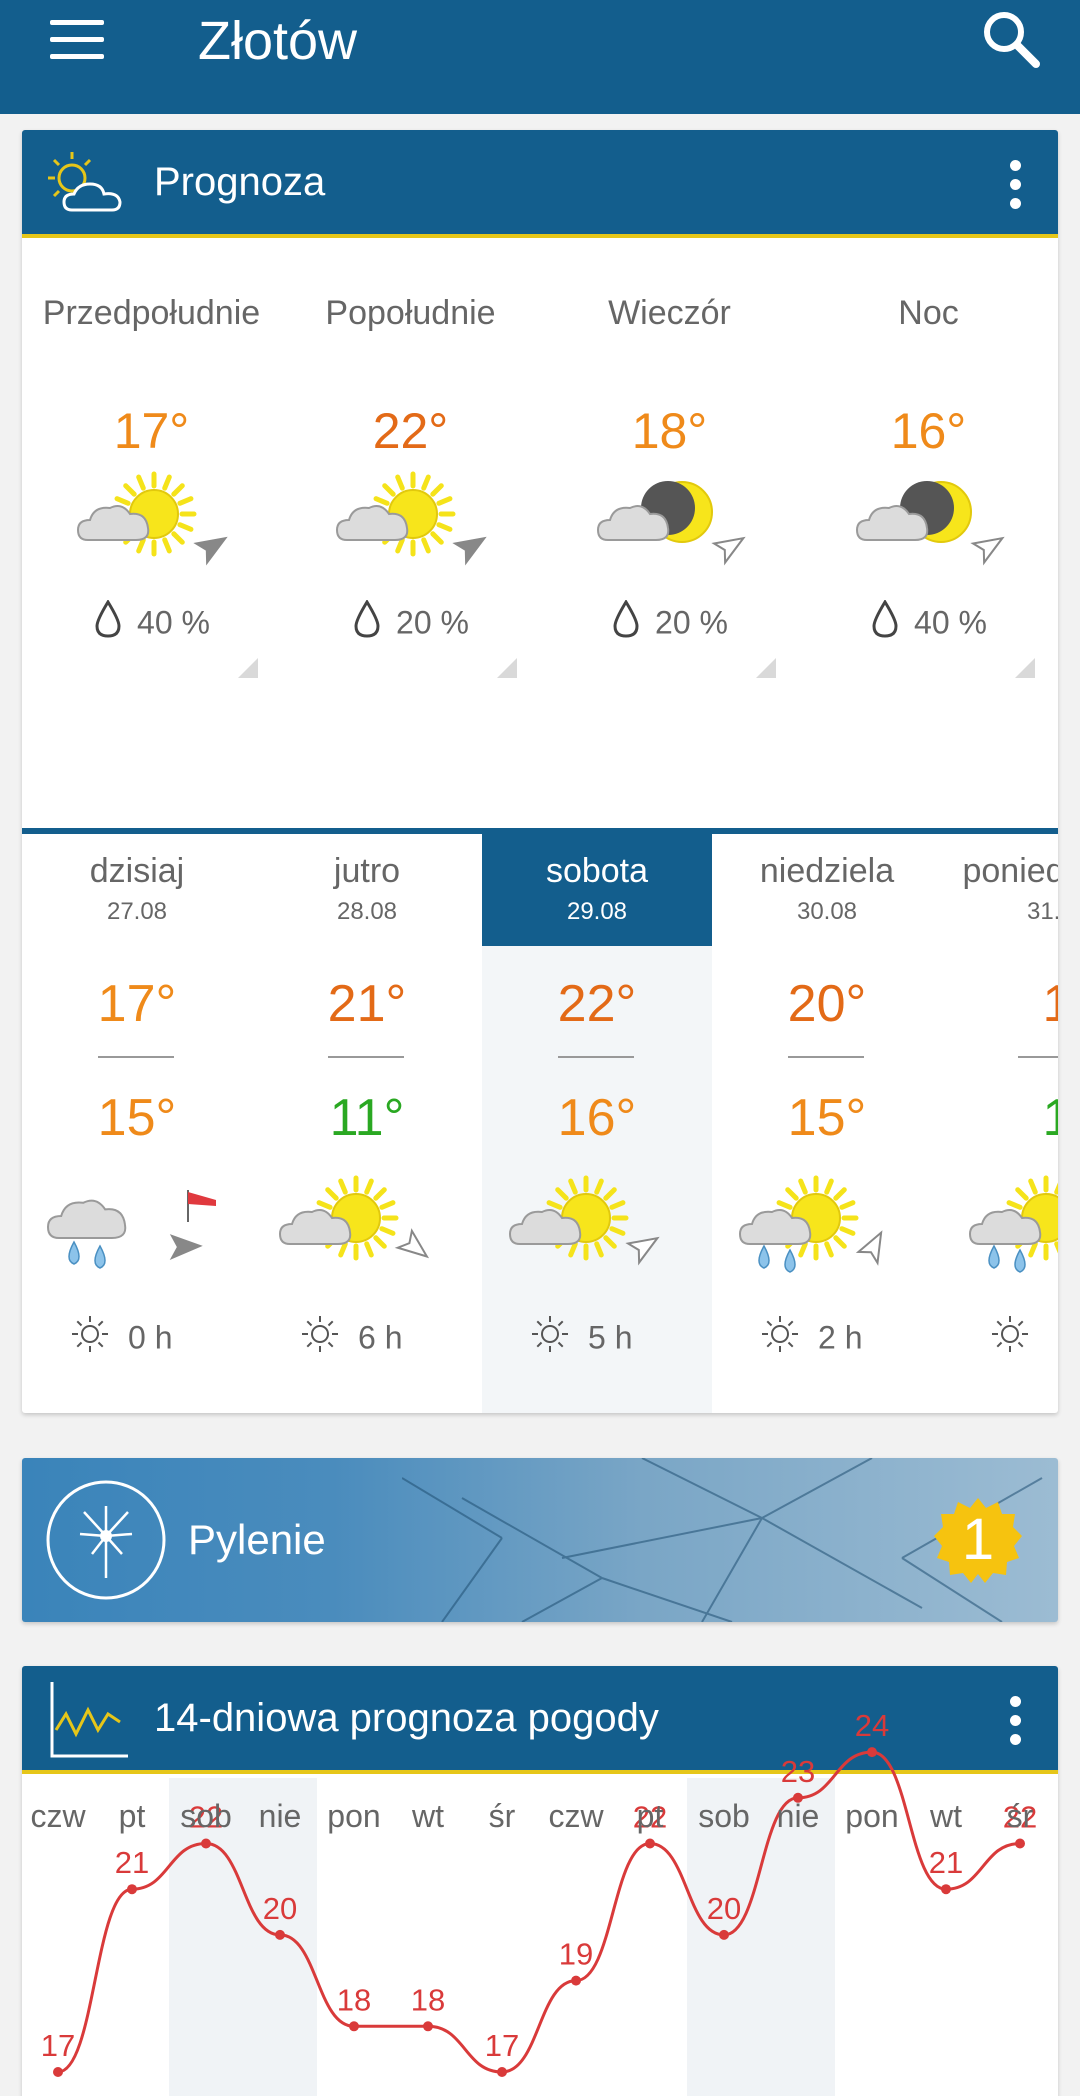 The image size is (1080, 2096). What do you see at coordinates (827, 871) in the screenshot?
I see `day-name: niedziela` at bounding box center [827, 871].